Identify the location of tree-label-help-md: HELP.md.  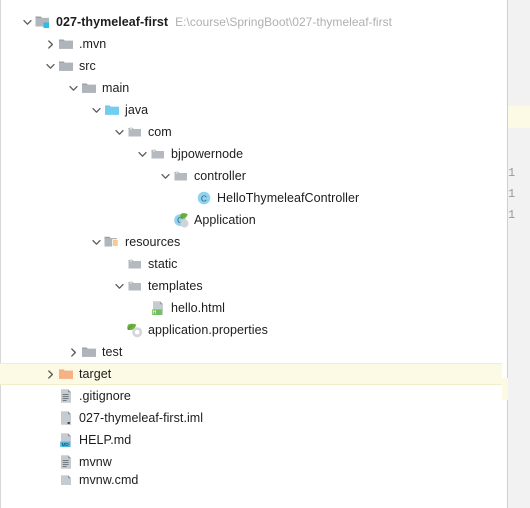
(105, 440).